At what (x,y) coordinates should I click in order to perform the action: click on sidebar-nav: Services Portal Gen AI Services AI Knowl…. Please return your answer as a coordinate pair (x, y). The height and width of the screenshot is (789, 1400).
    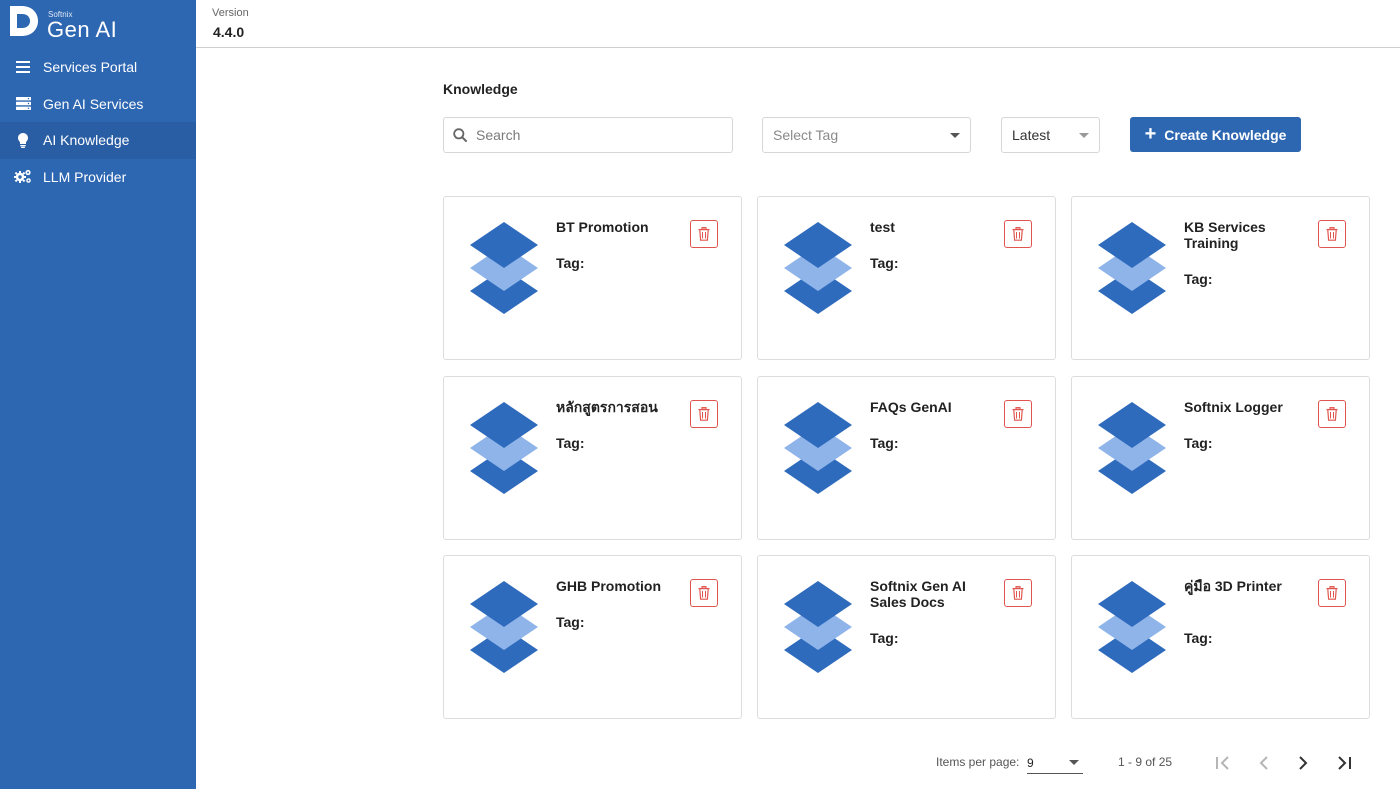
    Looking at the image, I should click on (98, 122).